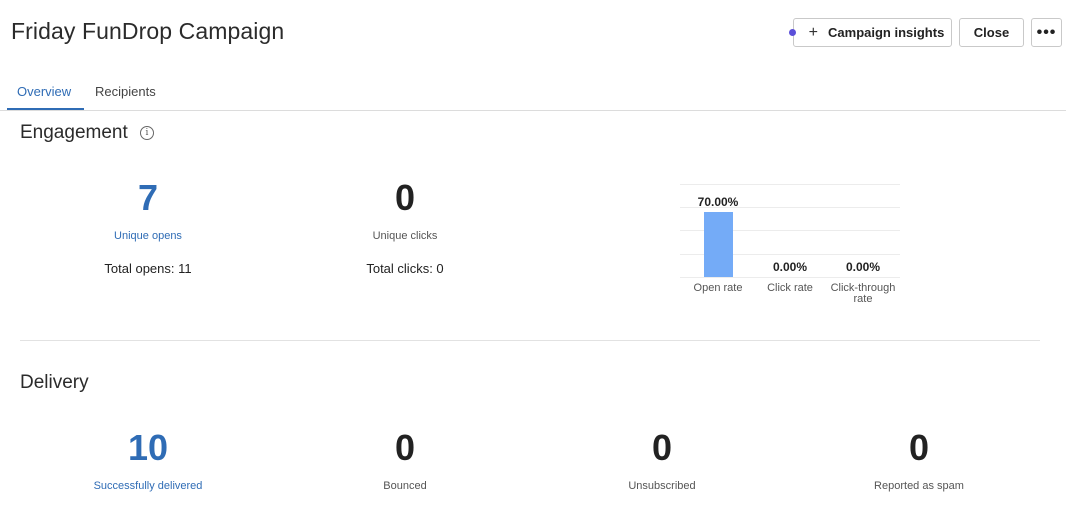 This screenshot has width=1066, height=511. I want to click on ellipsis-icon: •••, so click(1046, 32).